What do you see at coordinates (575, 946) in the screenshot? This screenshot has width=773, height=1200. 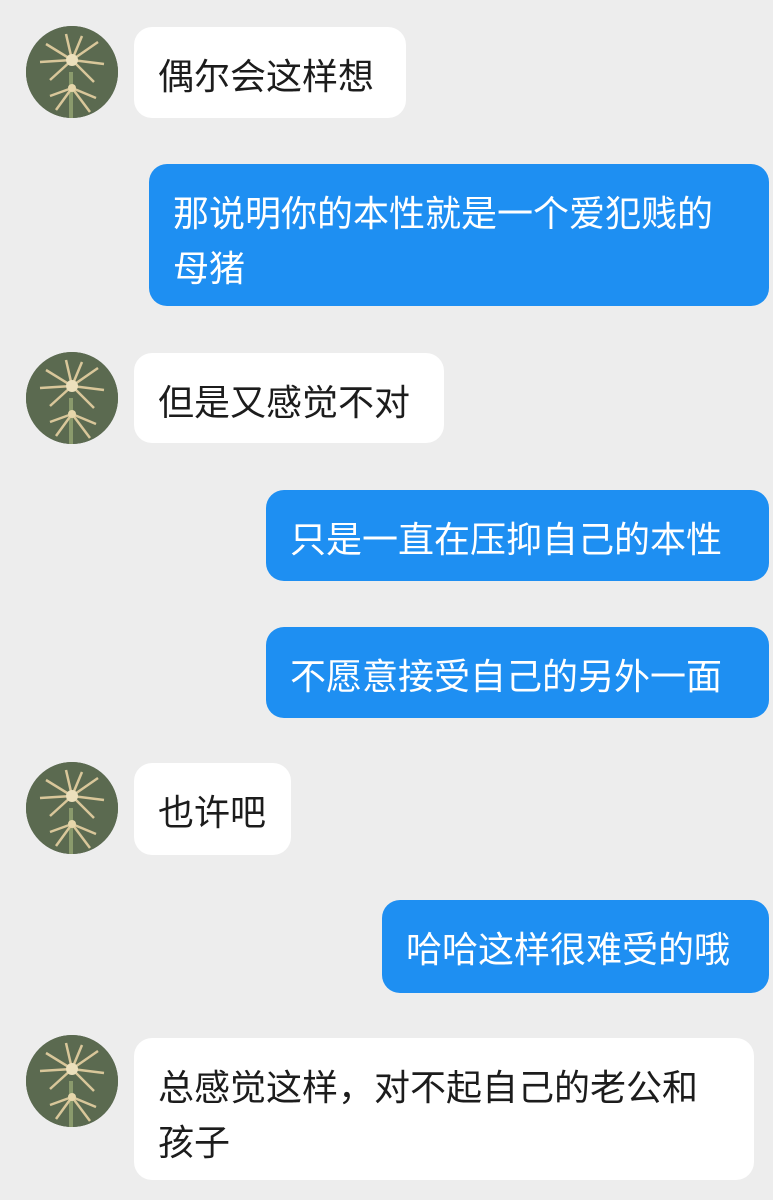 I see `outgoing-message: 哈哈这样很难受的哦` at bounding box center [575, 946].